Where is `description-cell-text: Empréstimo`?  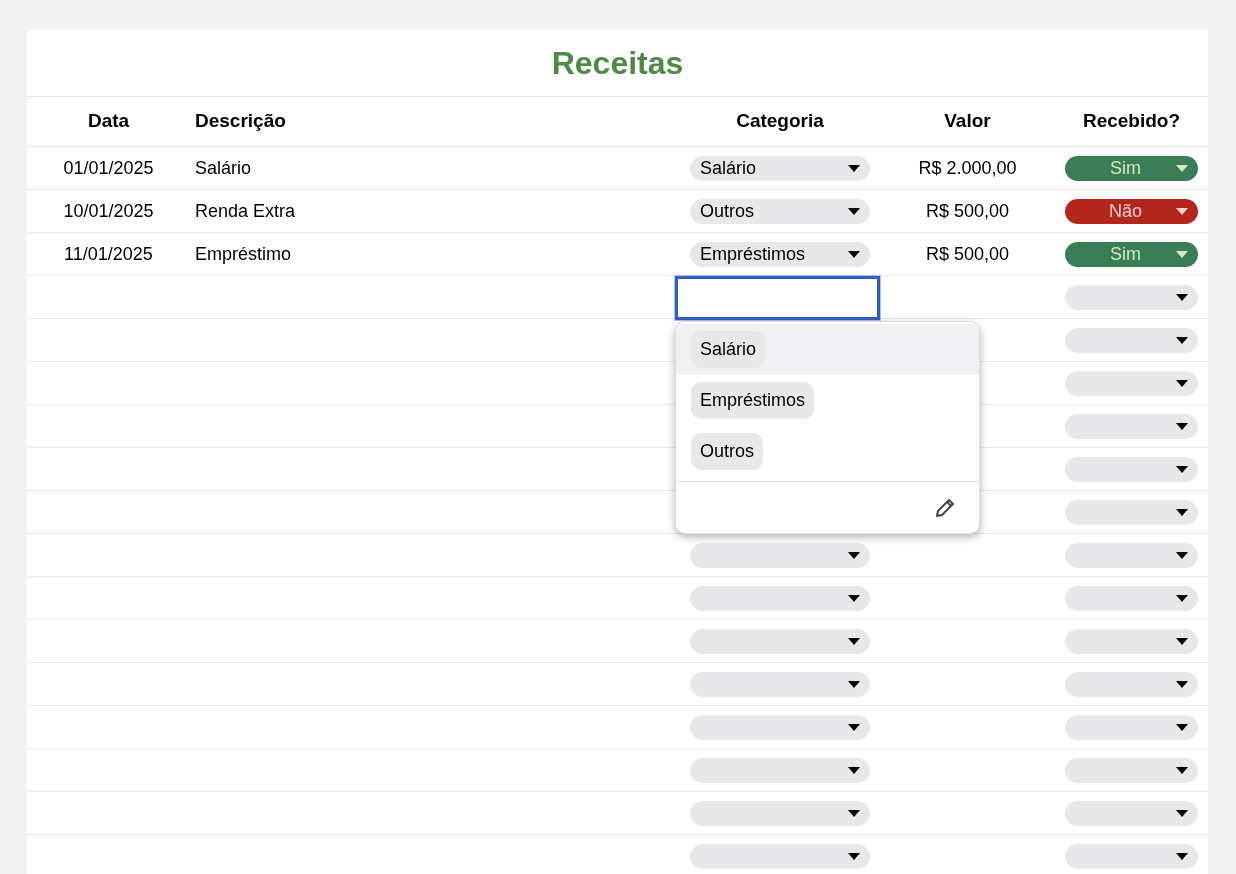
description-cell-text: Empréstimo is located at coordinates (243, 254).